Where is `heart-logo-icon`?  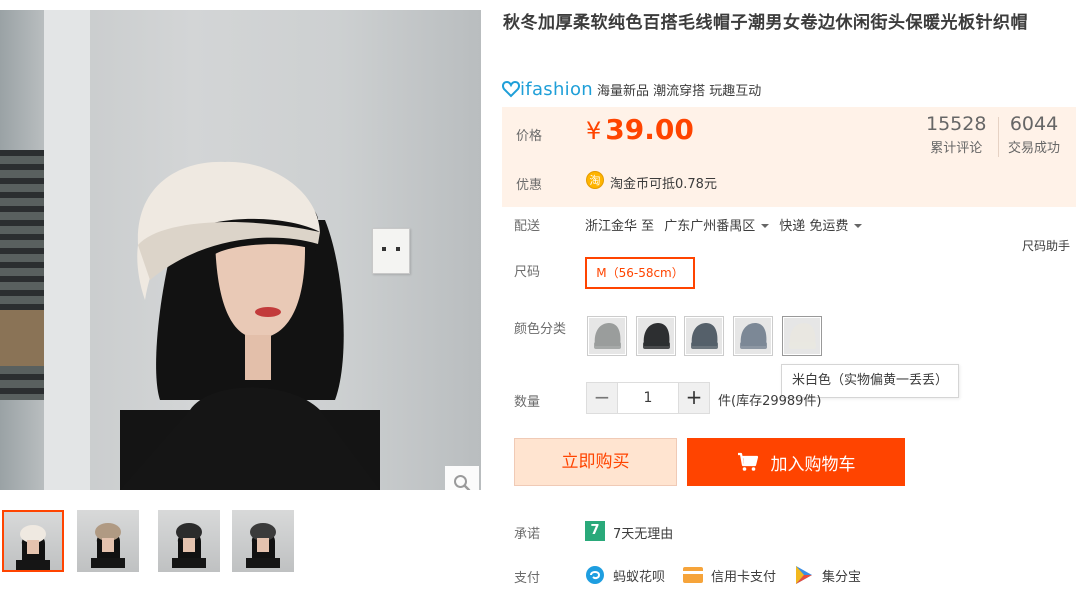
heart-logo-icon is located at coordinates (511, 89).